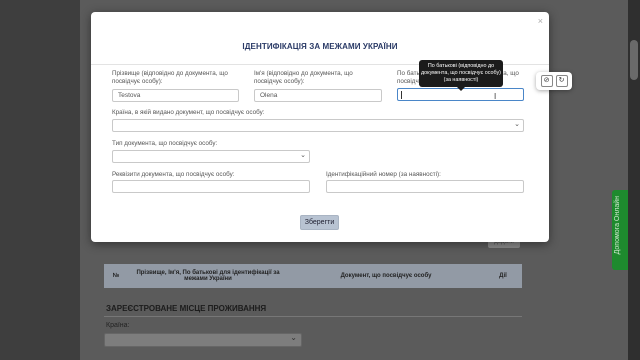  What do you see at coordinates (165, 143) in the screenshot?
I see `doc-type-label: Тип документа, що посвідчує особу:` at bounding box center [165, 143].